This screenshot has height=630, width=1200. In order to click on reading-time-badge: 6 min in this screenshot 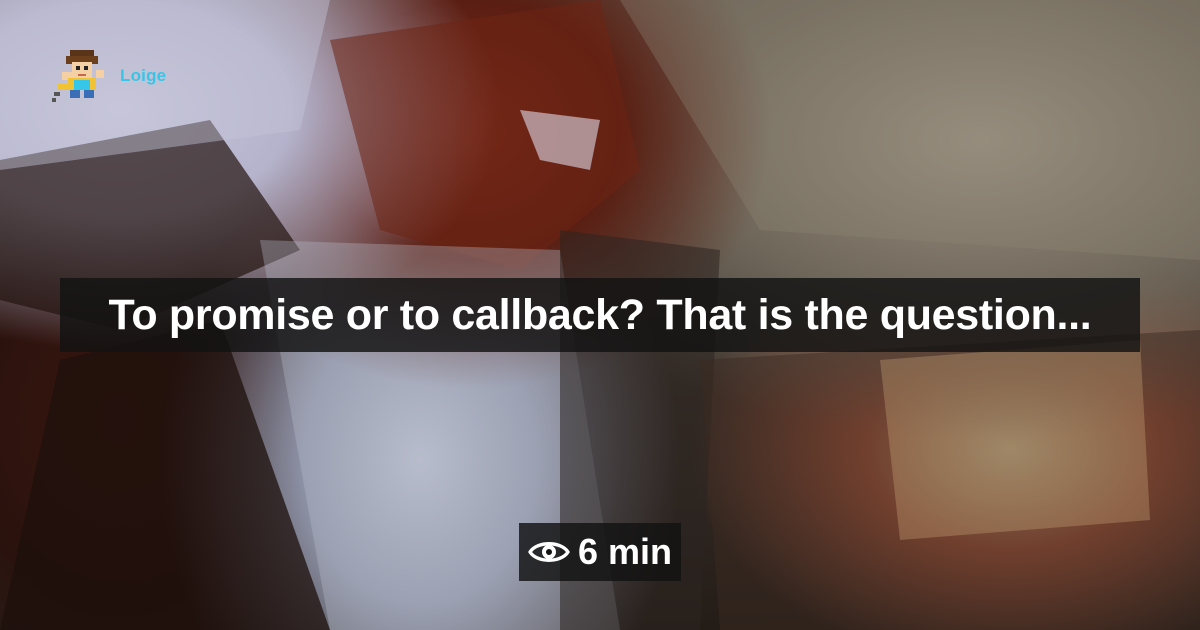, I will do `click(600, 552)`.